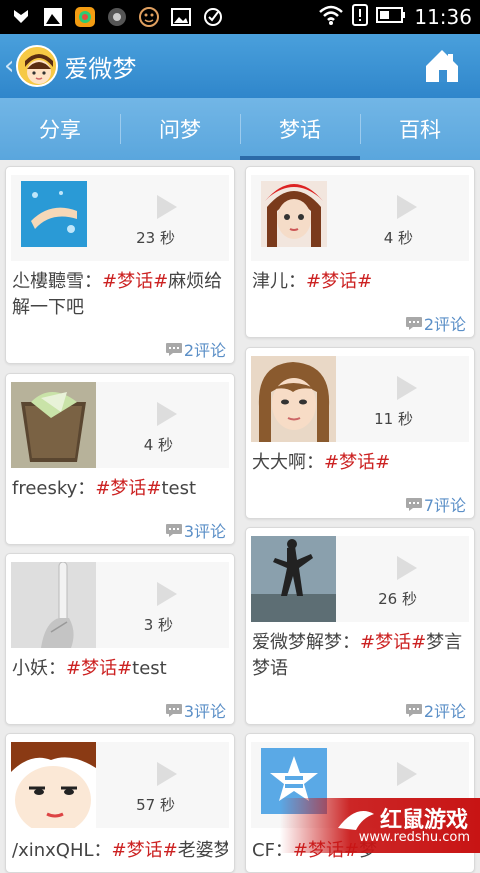 Image resolution: width=480 pixels, height=873 pixels. Describe the element at coordinates (420, 129) in the screenshot. I see `tab-encyclopedia: 百科` at that location.